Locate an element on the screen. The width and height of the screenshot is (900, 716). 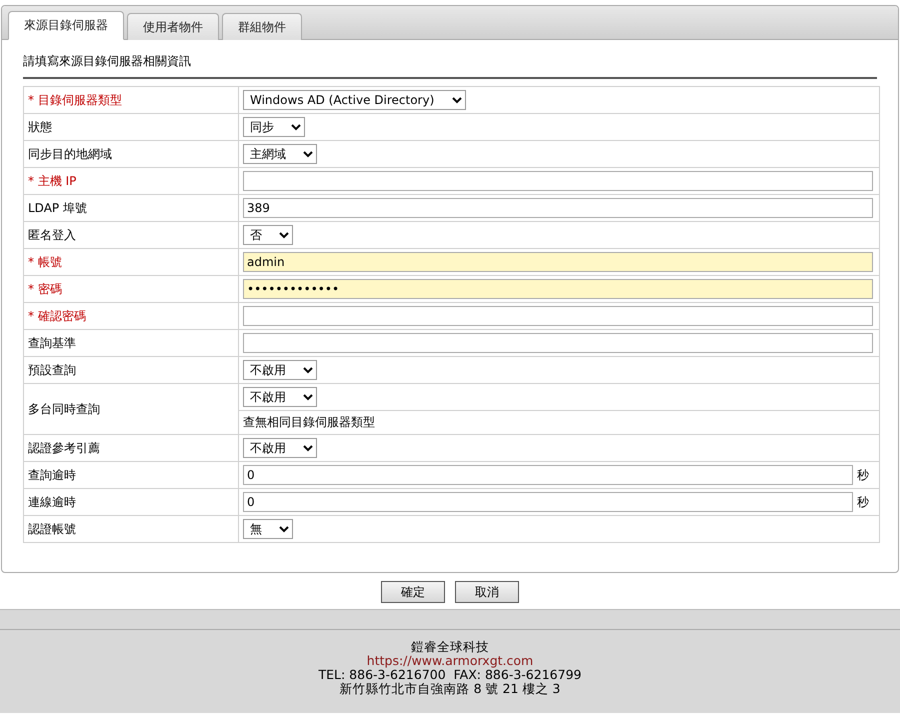
field-label: * 帳號 is located at coordinates (45, 261).